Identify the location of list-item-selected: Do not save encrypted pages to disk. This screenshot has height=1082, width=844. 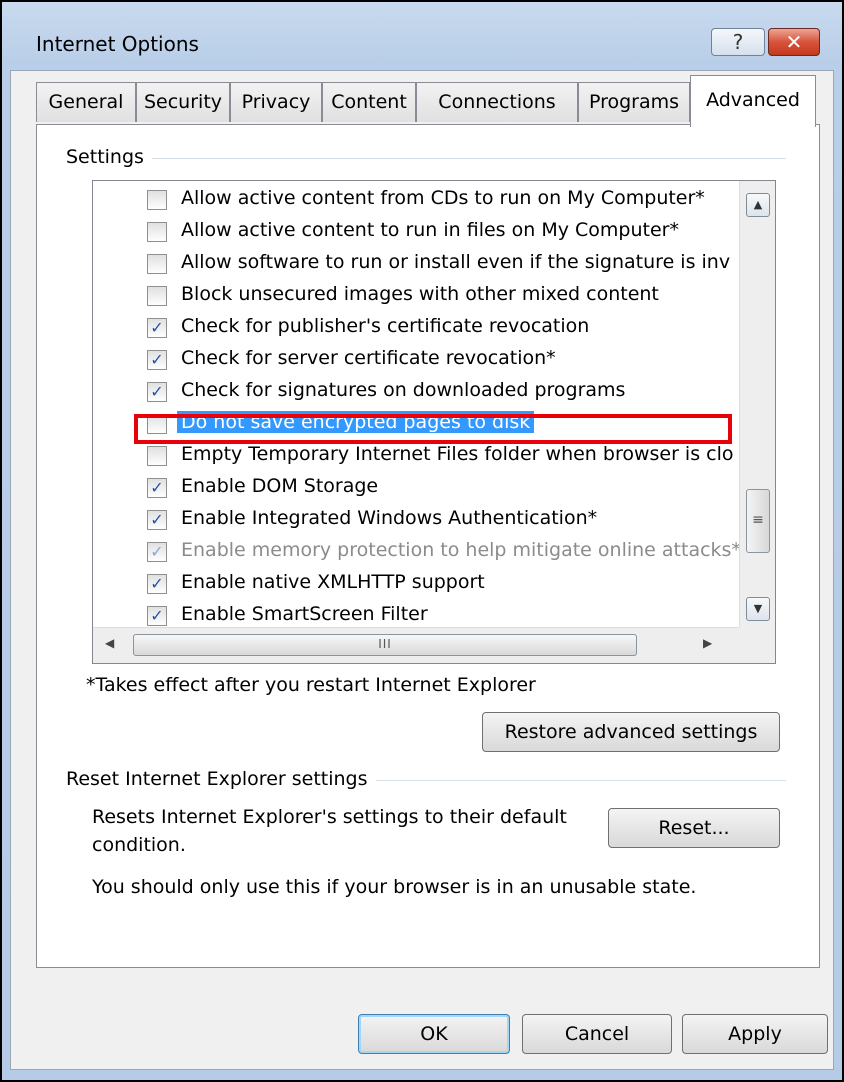
(413, 423).